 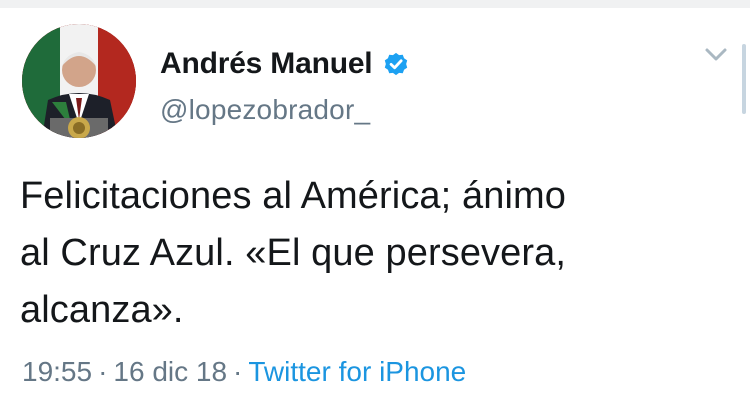 What do you see at coordinates (375, 4) in the screenshot?
I see `top-divider` at bounding box center [375, 4].